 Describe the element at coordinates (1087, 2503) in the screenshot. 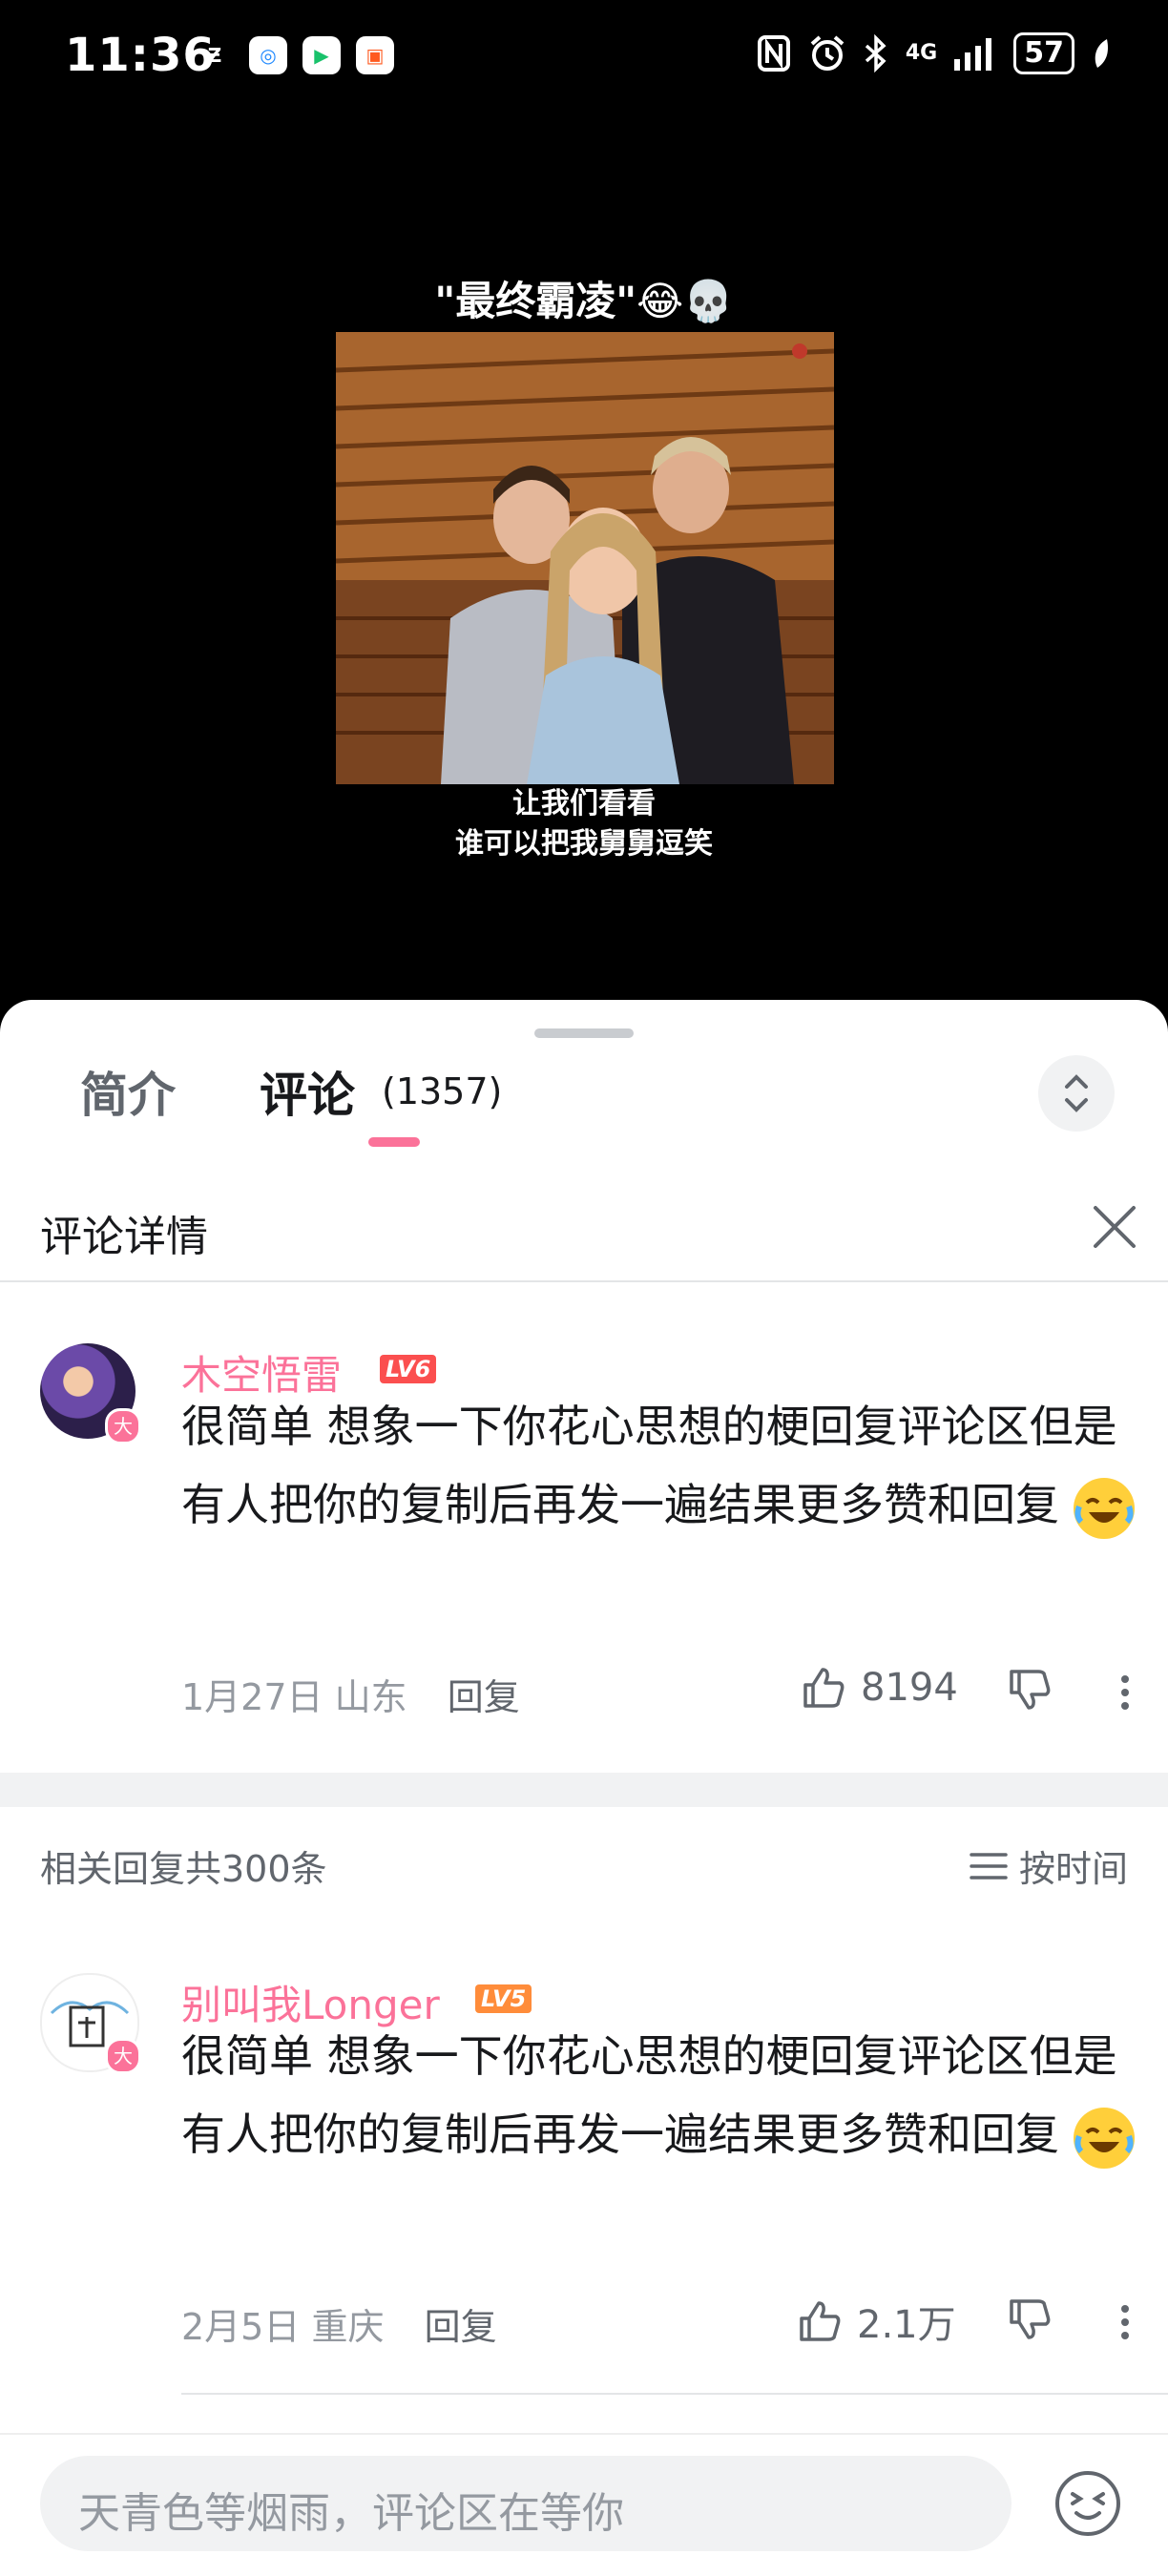

I see `emoji-button-icon` at that location.